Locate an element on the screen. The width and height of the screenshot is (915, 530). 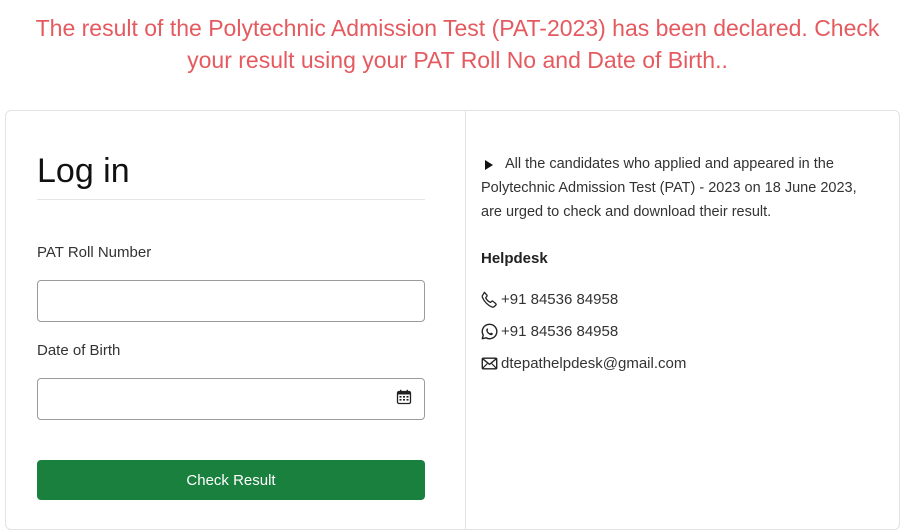
roll-number-input is located at coordinates (231, 301).